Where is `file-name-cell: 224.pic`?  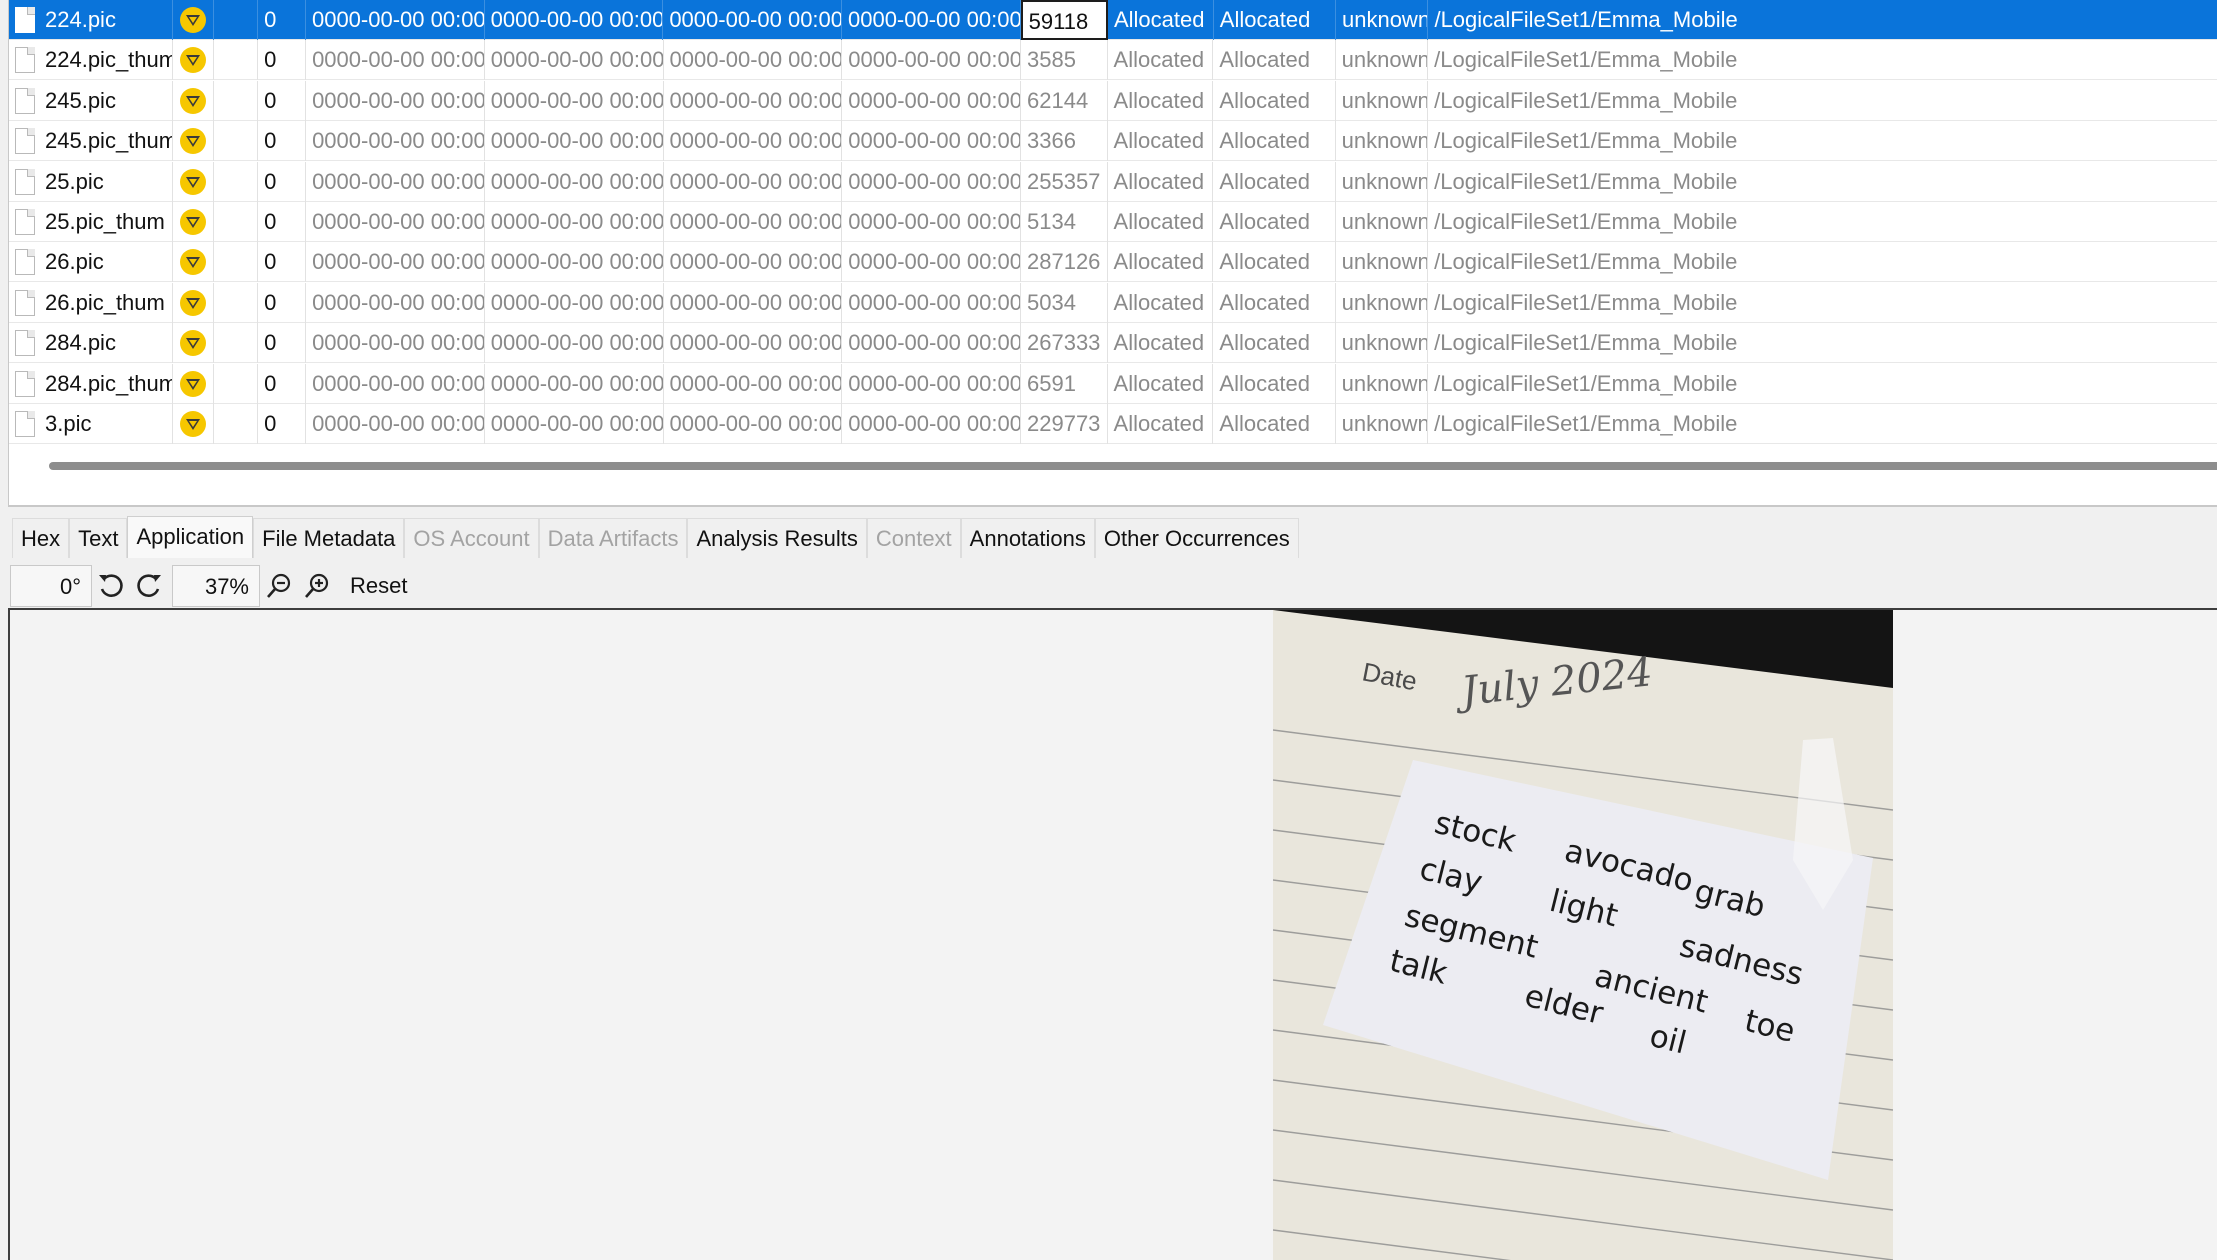
file-name-cell: 224.pic is located at coordinates (91, 20).